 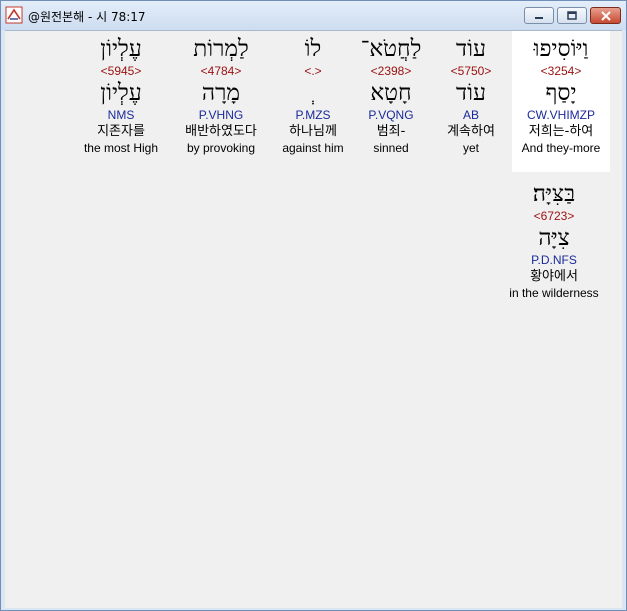 I want to click on korean-gloss: 배반하였도다, so click(x=221, y=131).